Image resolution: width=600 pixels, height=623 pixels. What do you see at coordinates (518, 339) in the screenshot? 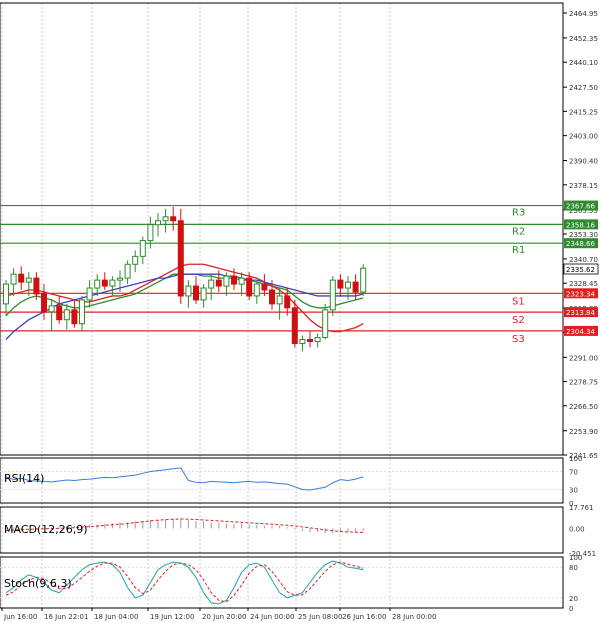
I see `level-label-s3: S3` at bounding box center [518, 339].